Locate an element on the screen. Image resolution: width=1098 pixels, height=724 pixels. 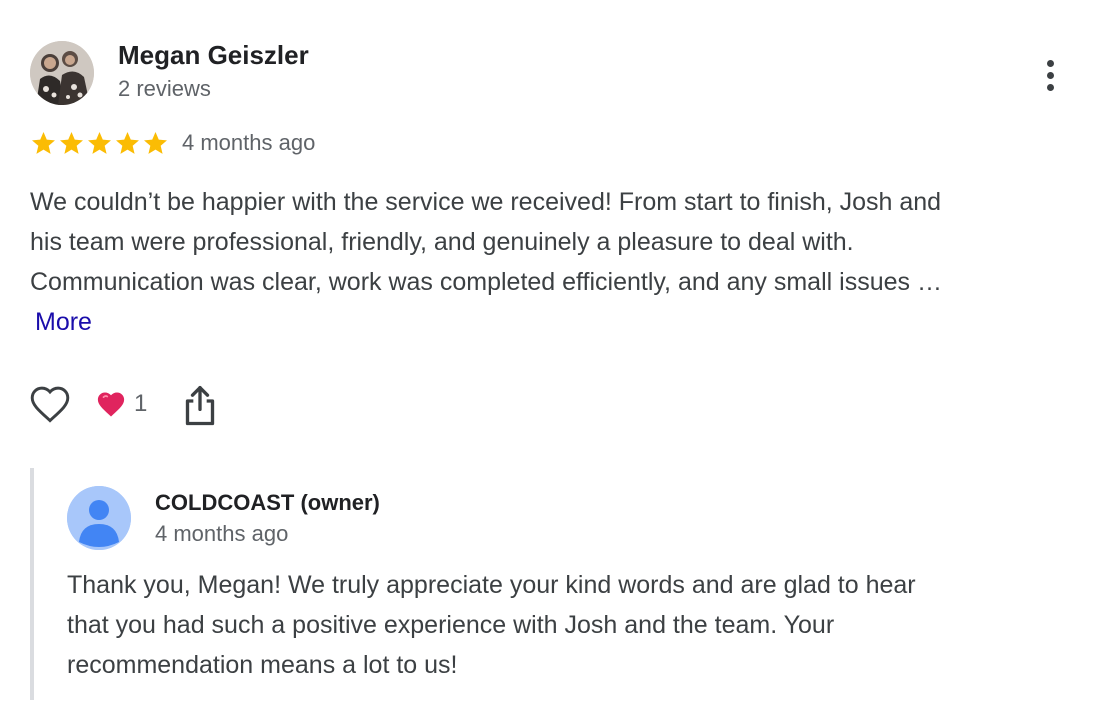
heart-outline-icon is located at coordinates (50, 404).